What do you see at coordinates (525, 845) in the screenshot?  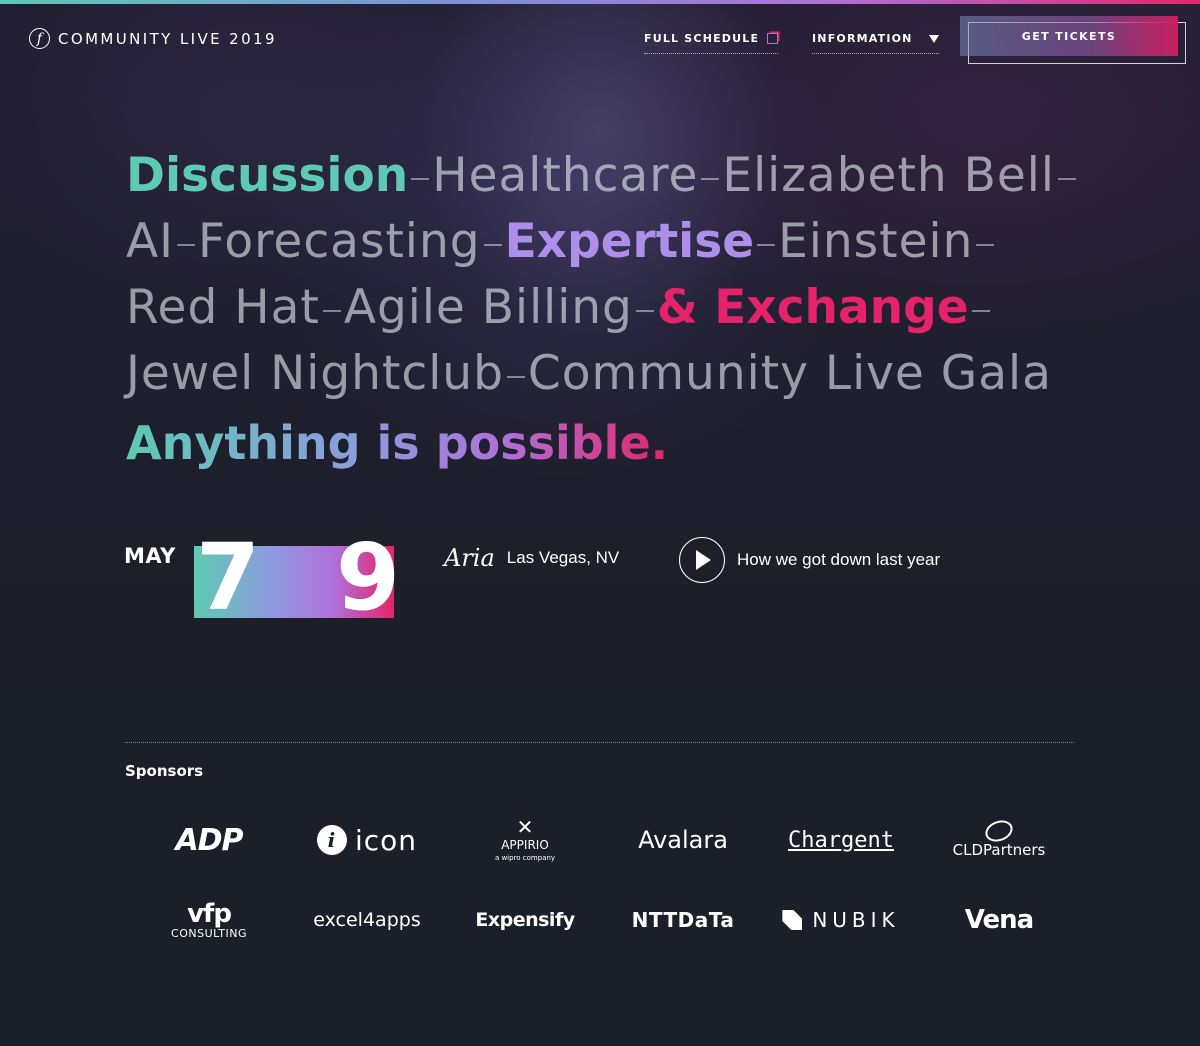 I see `sponsor-name: APPIRIO` at bounding box center [525, 845].